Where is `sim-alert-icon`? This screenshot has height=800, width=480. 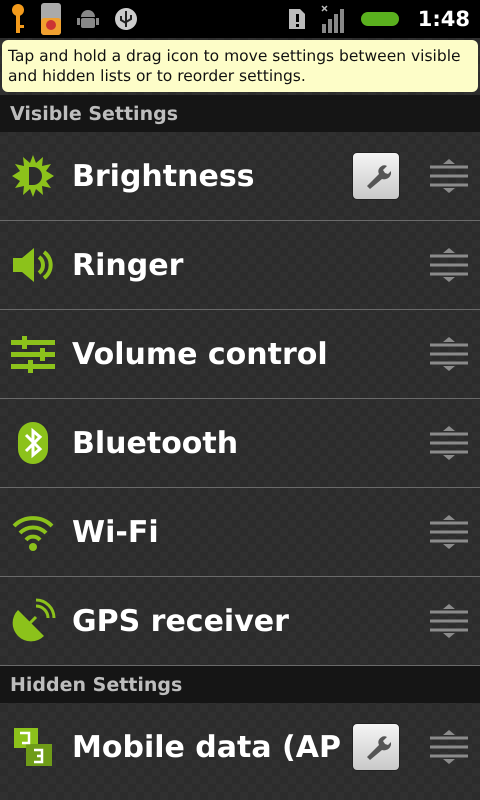 sim-alert-icon is located at coordinates (297, 19).